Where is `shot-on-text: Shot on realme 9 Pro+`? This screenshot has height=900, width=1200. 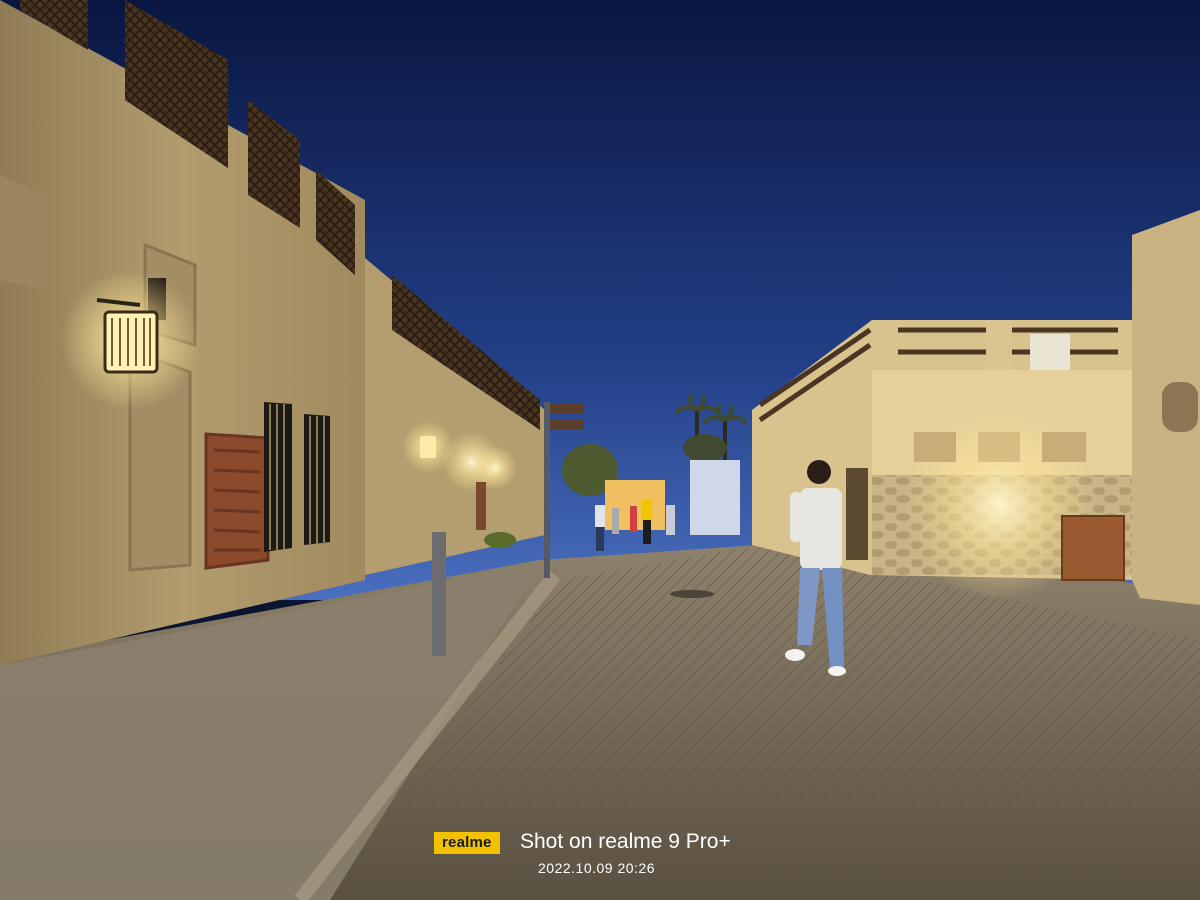
shot-on-text: Shot on realme 9 Pro+ is located at coordinates (625, 841).